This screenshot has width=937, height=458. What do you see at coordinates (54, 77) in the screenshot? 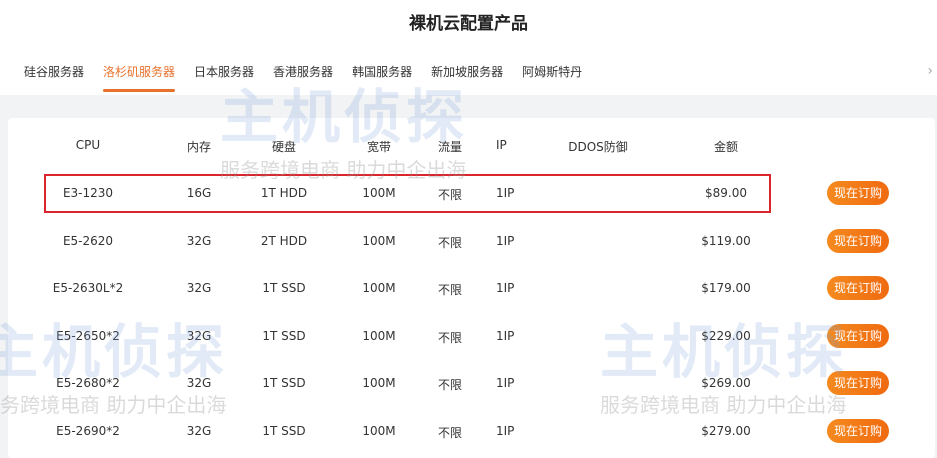
I see `tab-0: 硅谷服务器` at bounding box center [54, 77].